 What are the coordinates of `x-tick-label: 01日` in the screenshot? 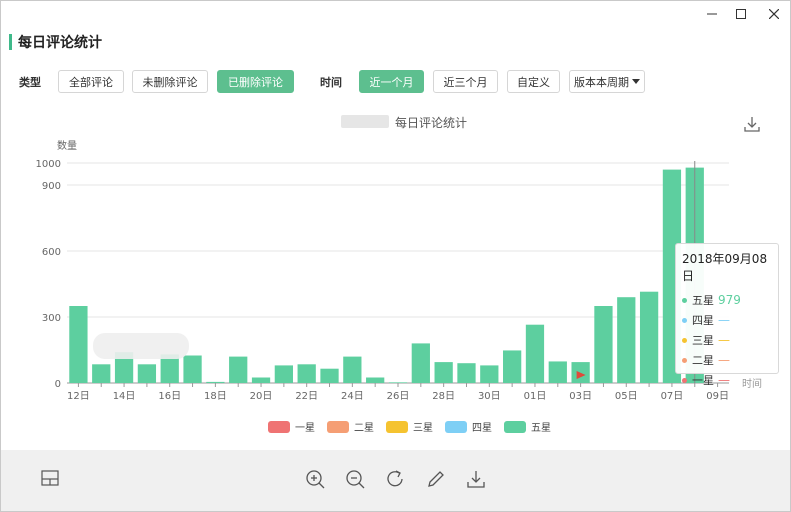 It's located at (535, 396).